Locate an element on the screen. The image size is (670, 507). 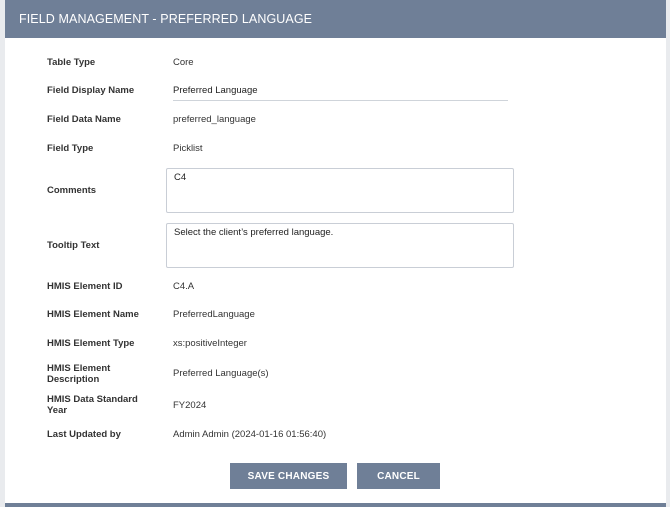
tooltip-text-textarea: Select the client’s preferred language. is located at coordinates (340, 245).